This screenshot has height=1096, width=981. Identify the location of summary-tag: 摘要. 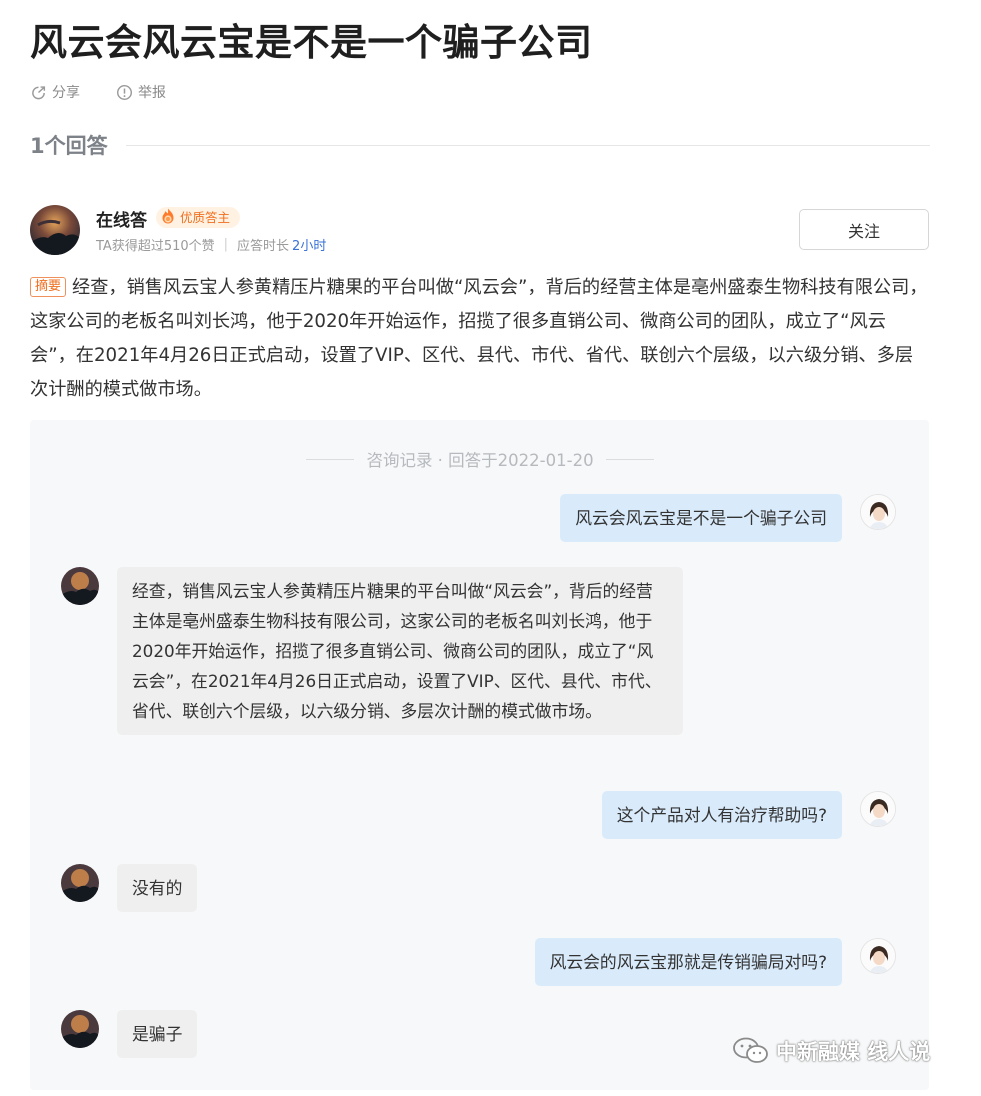
(48, 287).